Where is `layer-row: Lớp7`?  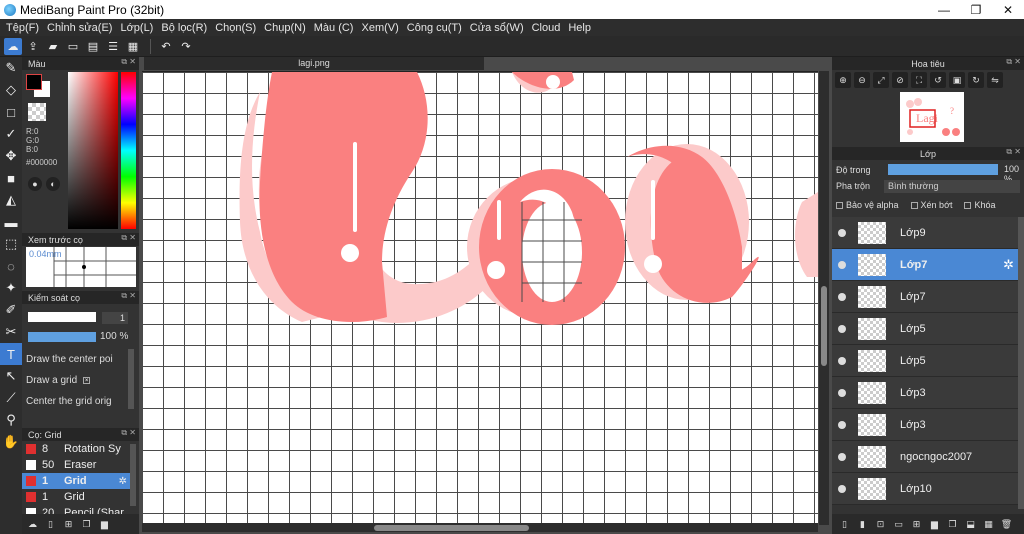
layer-row: Lớp7 is located at coordinates (925, 297).